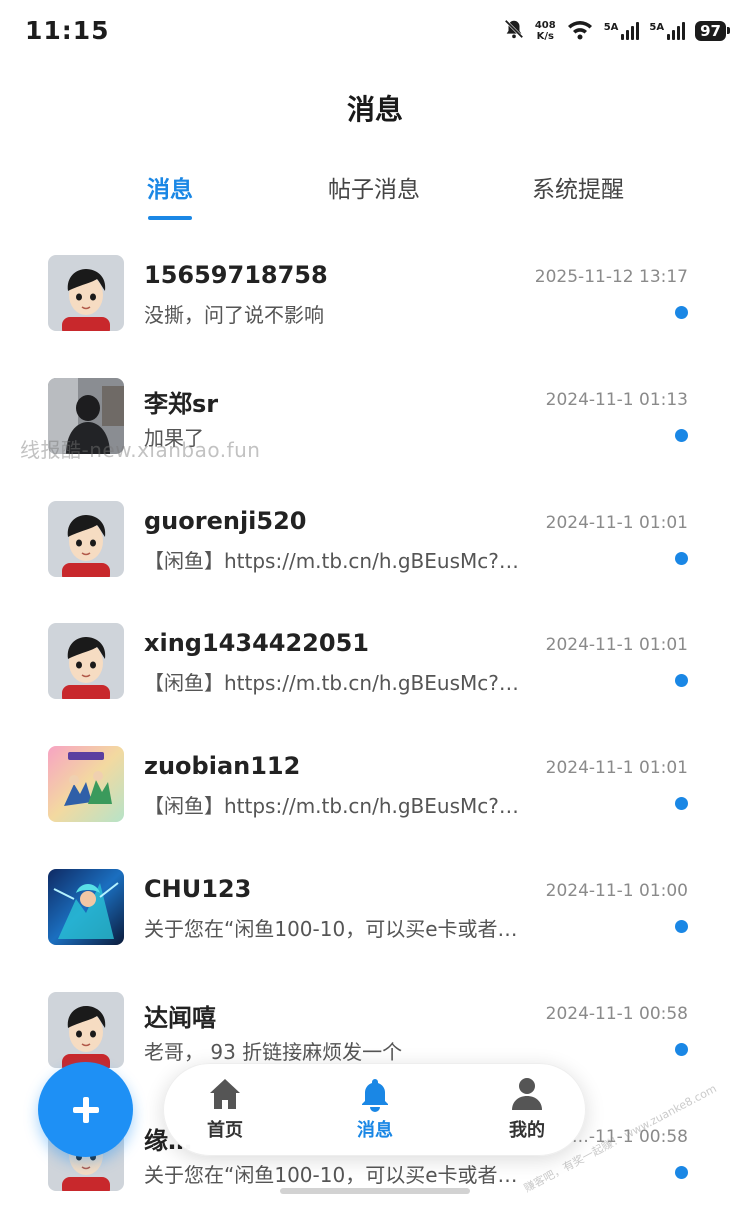 The image size is (750, 1205). Describe the element at coordinates (611, 277) in the screenshot. I see `message-time: 2025-11-12 13:17` at that location.